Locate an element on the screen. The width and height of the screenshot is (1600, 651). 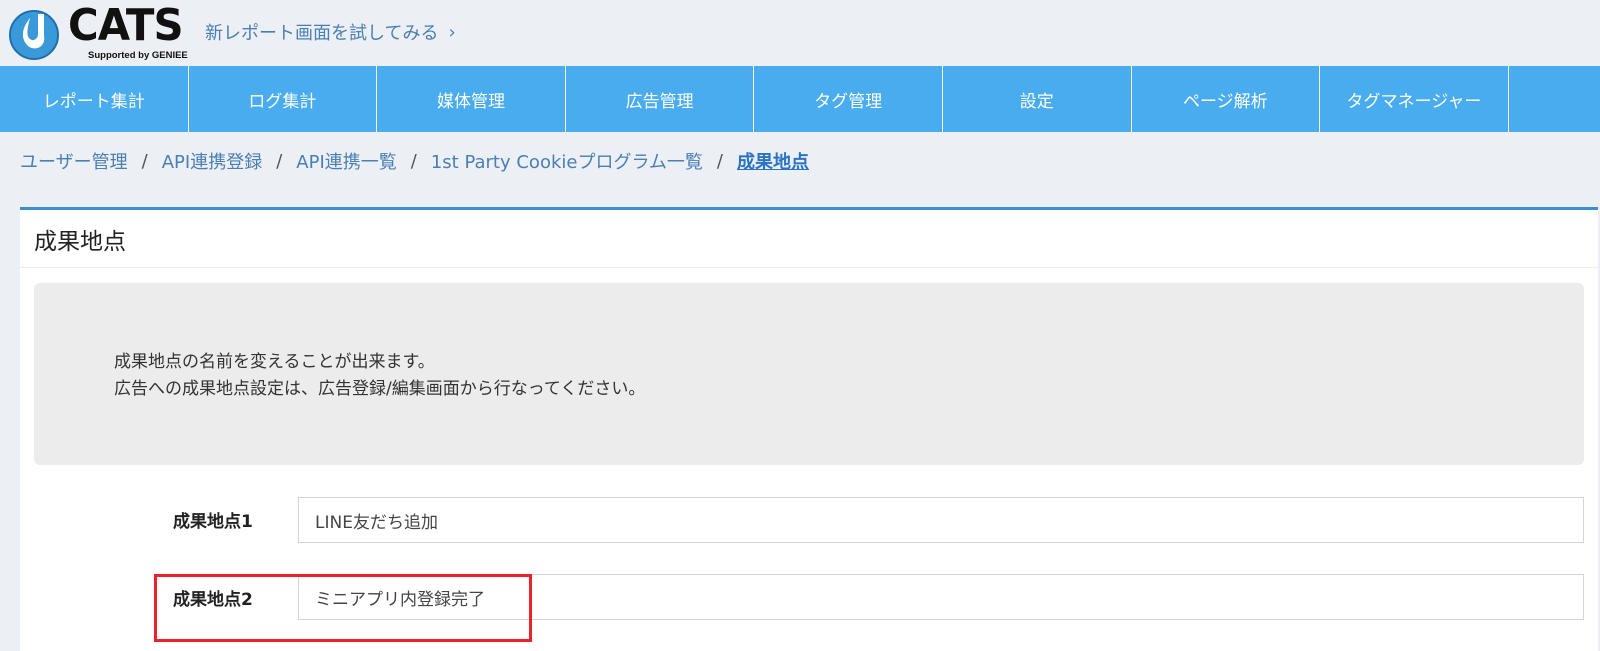
breadcrumb-api-register: API連携登録 is located at coordinates (212, 161).